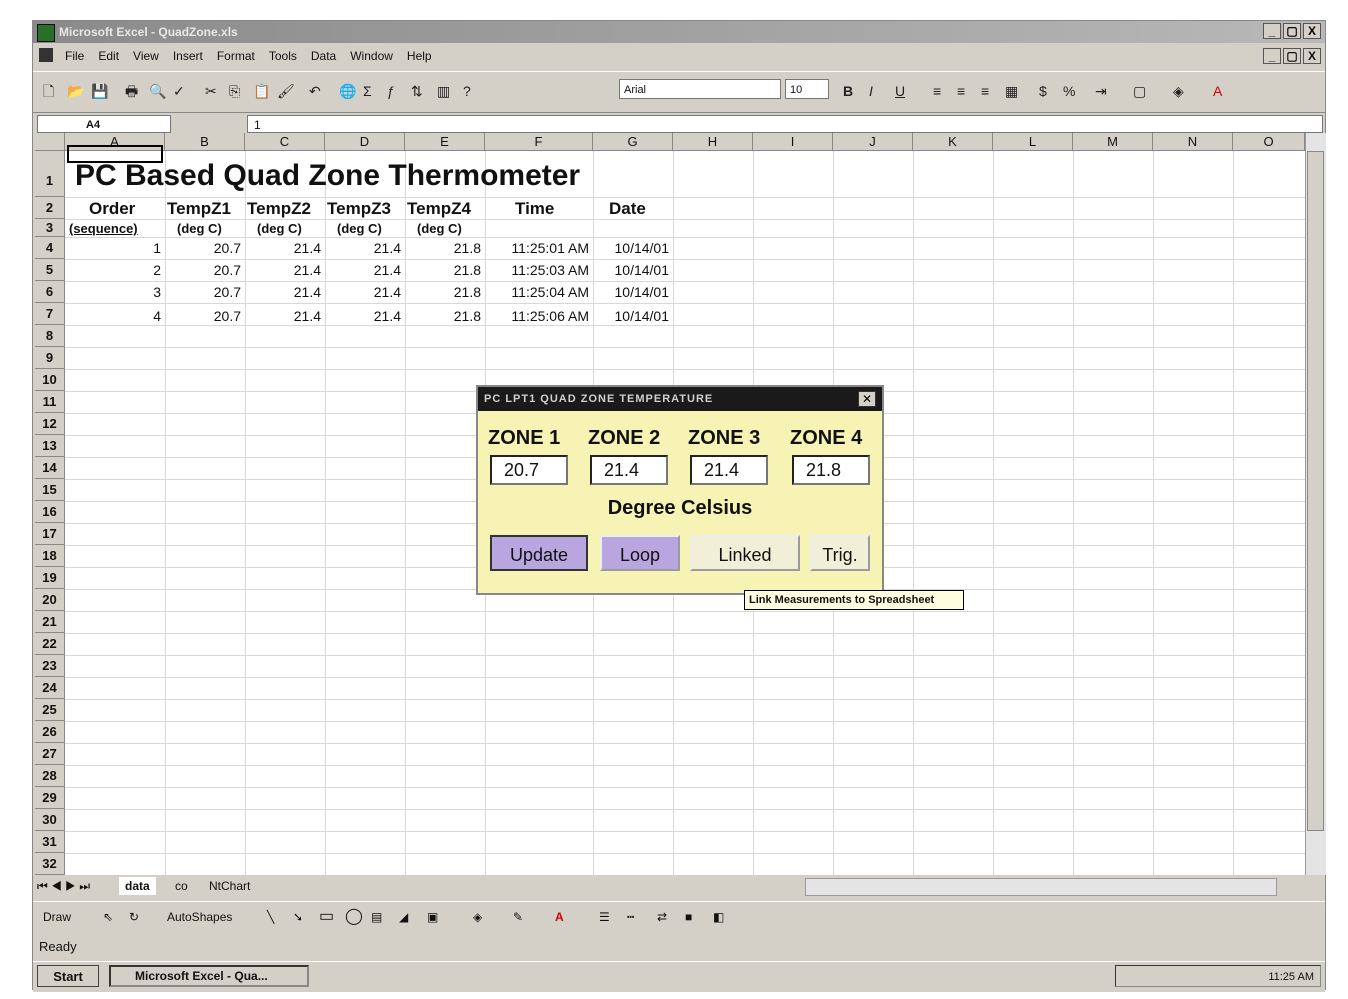  Describe the element at coordinates (50, 776) in the screenshot. I see `row-header-28: 28` at that location.